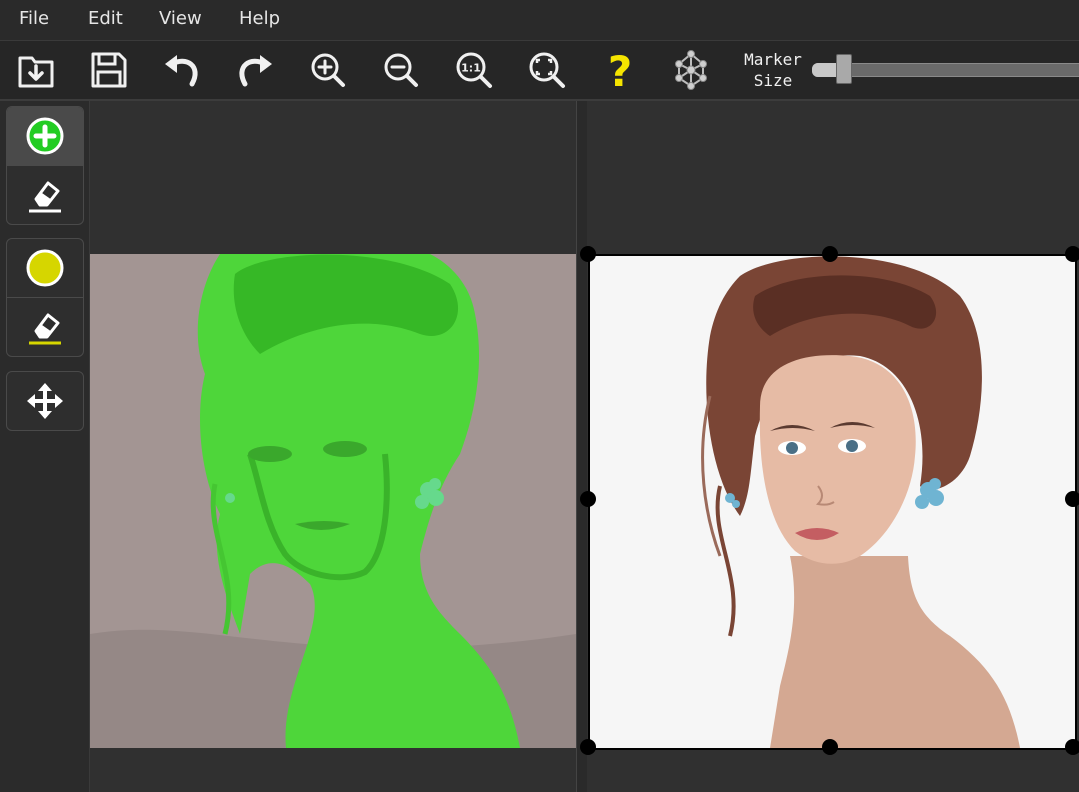  I want to click on erase-background-tool, so click(45, 326).